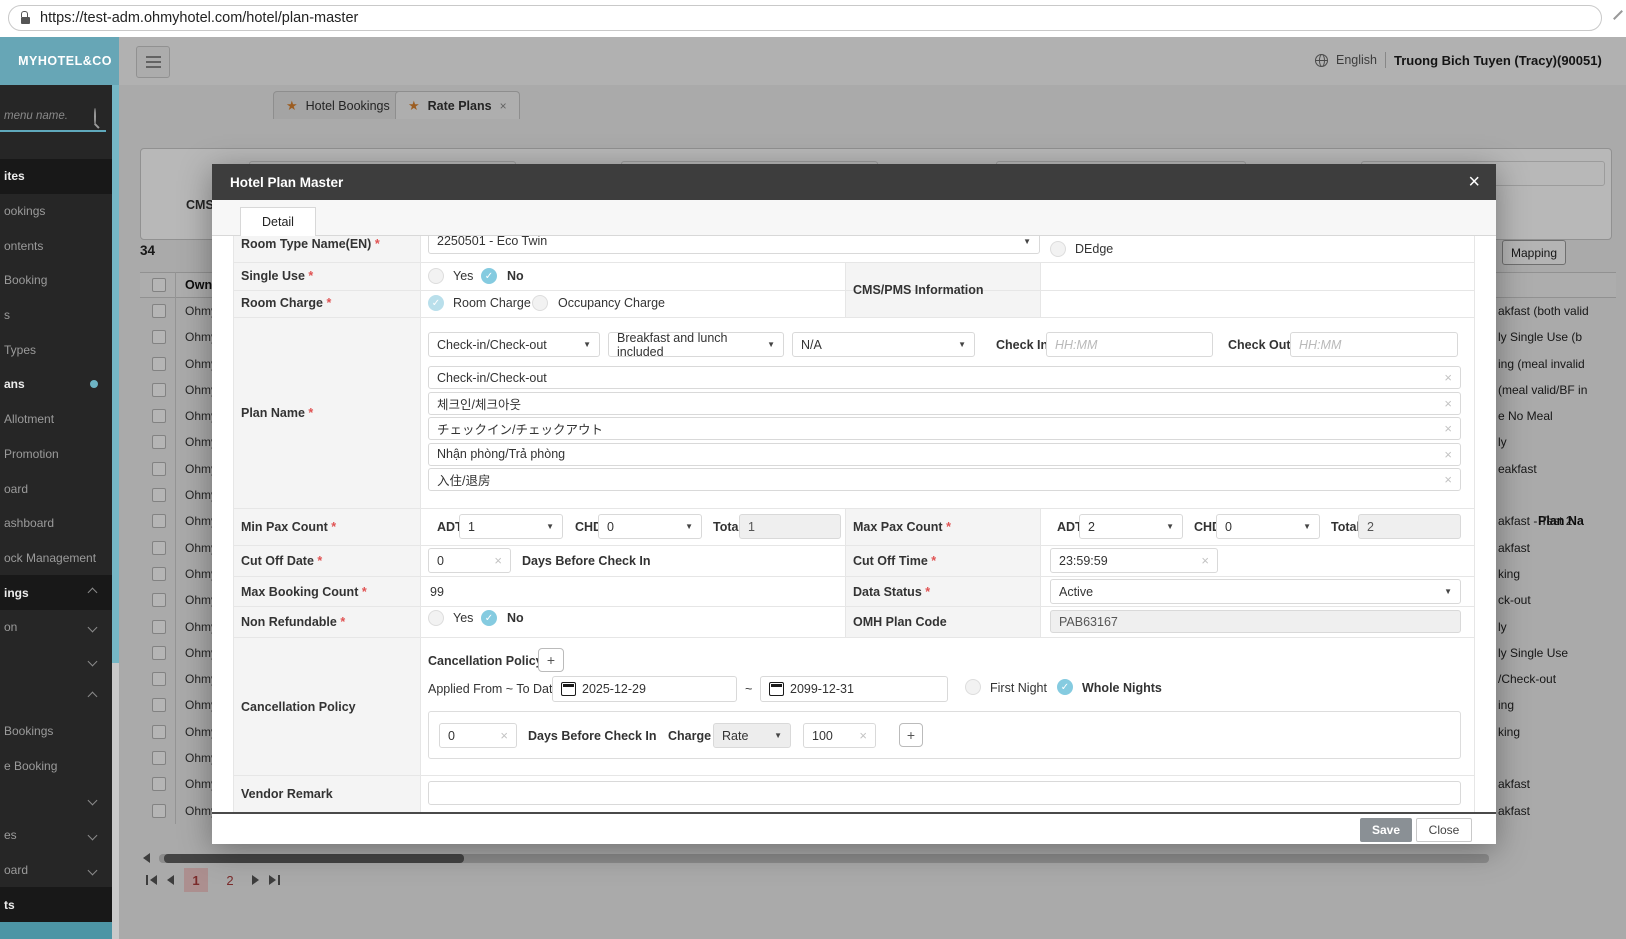  Describe the element at coordinates (478, 735) in the screenshot. I see `policy-days-input: 0 ×` at that location.